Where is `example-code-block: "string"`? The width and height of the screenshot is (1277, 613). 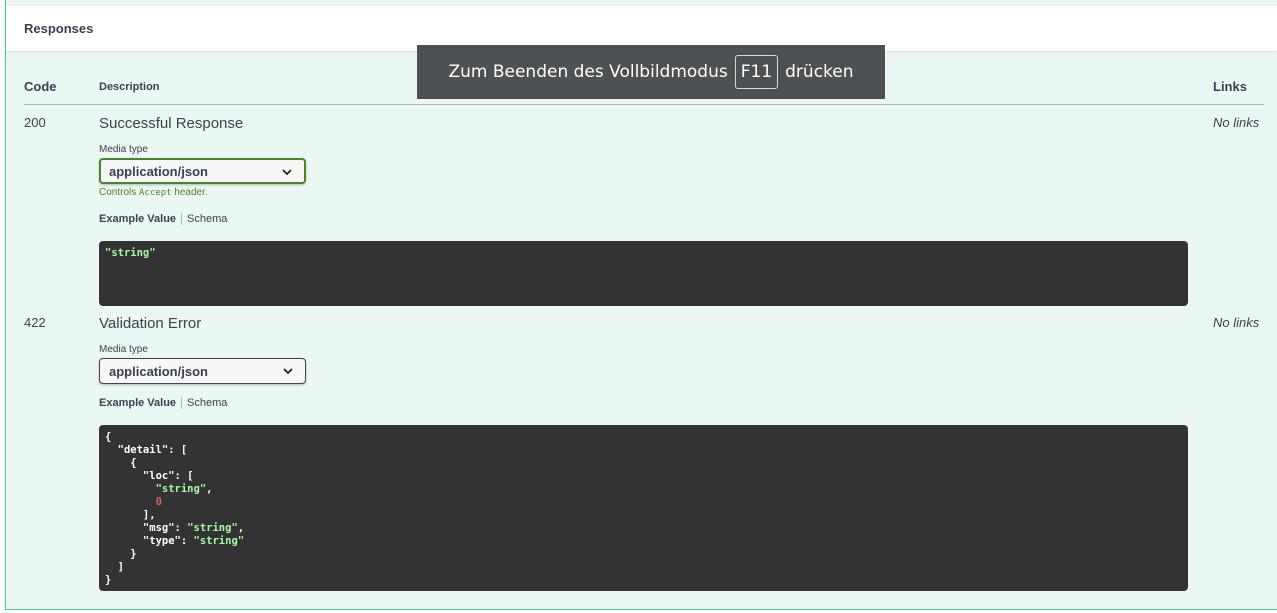 example-code-block: "string" is located at coordinates (643, 273).